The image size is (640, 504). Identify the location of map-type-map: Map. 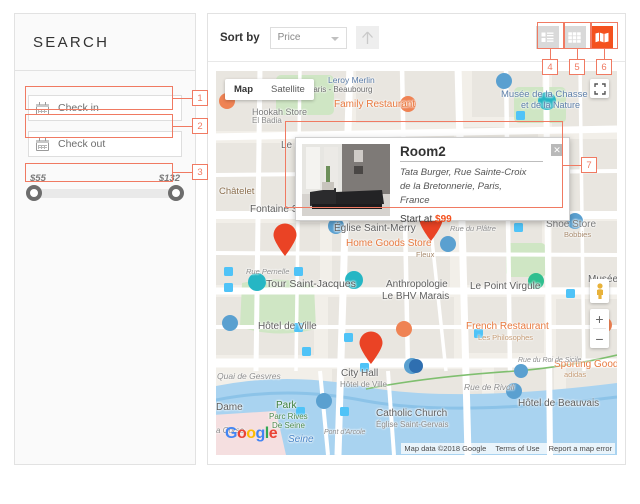
(243, 89).